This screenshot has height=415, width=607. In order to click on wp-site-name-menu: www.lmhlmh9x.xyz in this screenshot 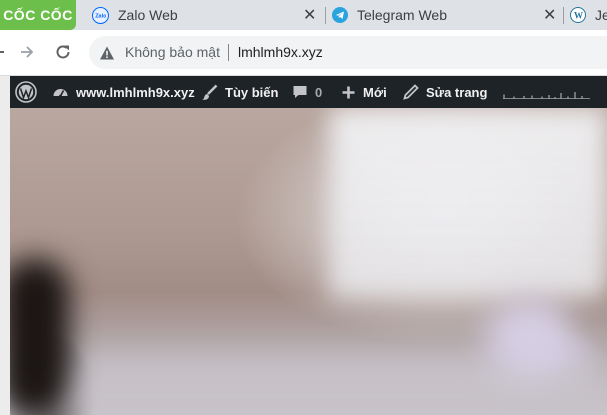, I will do `click(123, 92)`.